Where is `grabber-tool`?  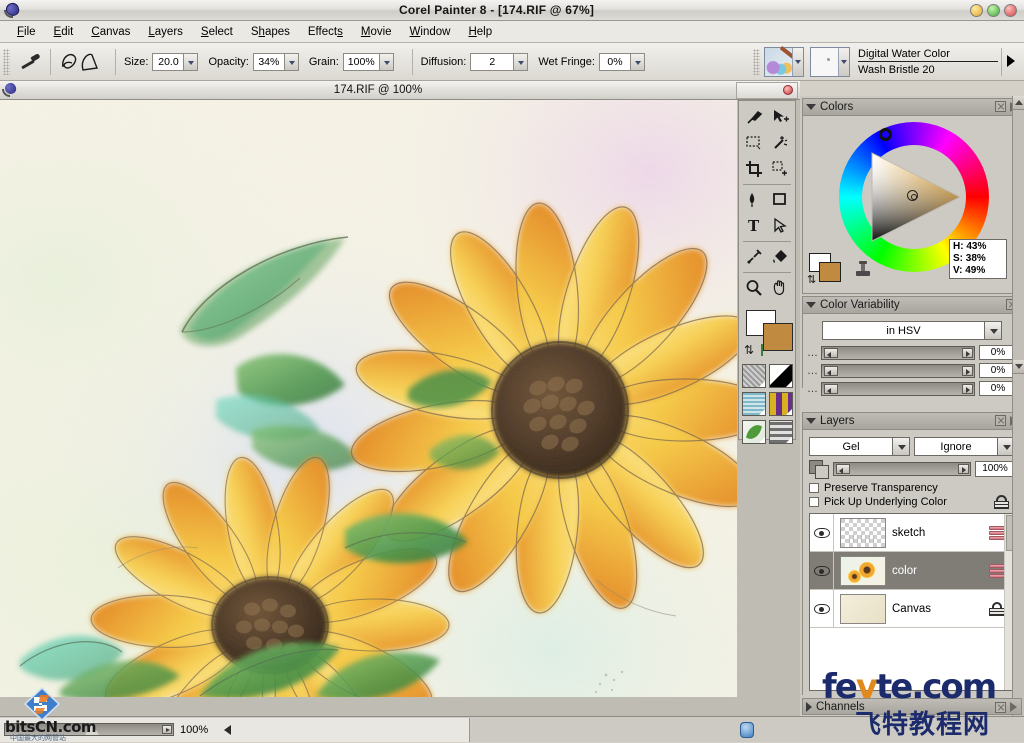
grabber-tool is located at coordinates (780, 288).